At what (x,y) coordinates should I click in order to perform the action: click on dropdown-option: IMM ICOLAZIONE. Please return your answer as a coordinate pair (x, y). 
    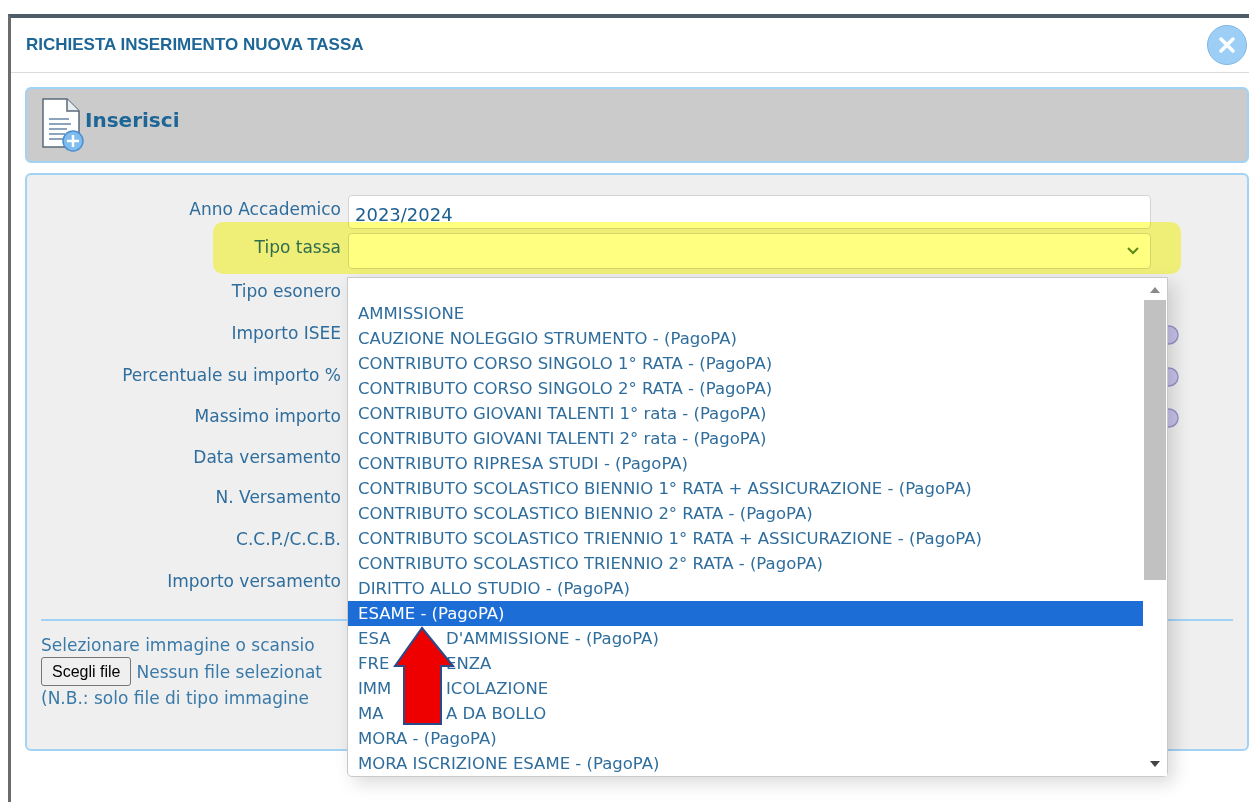
    Looking at the image, I should click on (745, 688).